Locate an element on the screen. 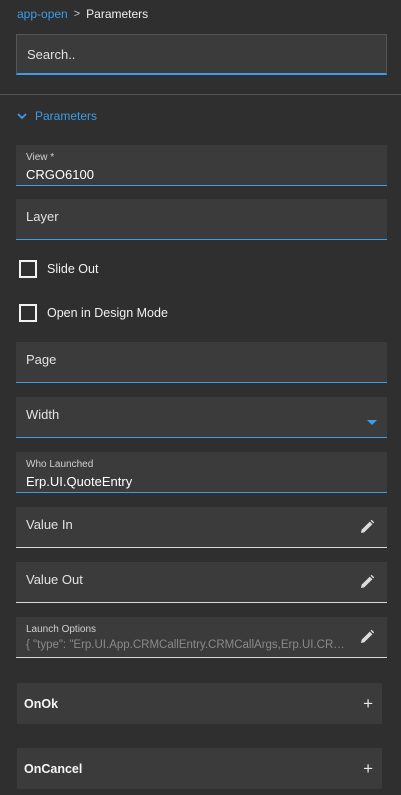 This screenshot has width=401, height=795. value-in-field: Value In is located at coordinates (201, 527).